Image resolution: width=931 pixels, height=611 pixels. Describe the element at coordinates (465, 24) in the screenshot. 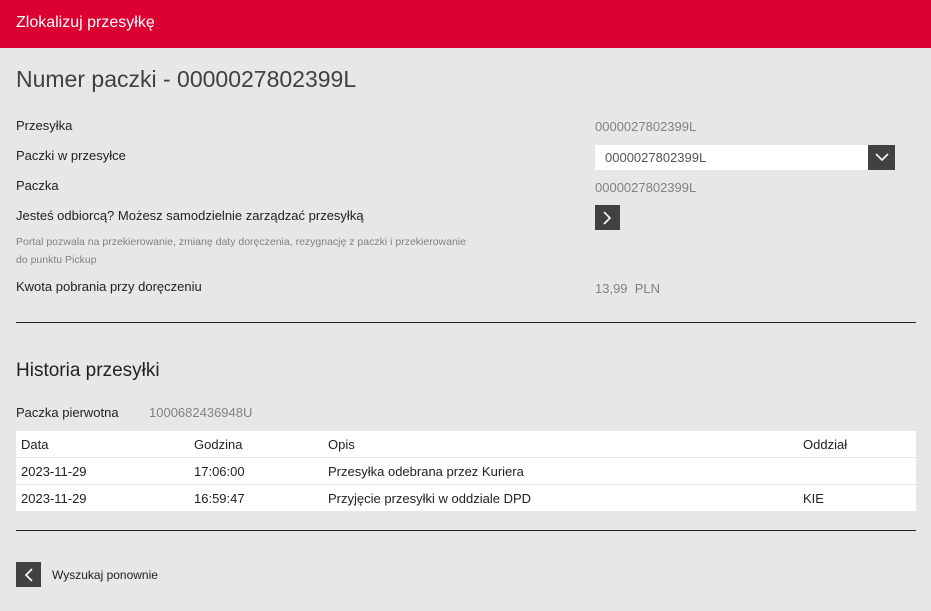

I see `top-bar: Zlokalizuj przesyłkę` at that location.